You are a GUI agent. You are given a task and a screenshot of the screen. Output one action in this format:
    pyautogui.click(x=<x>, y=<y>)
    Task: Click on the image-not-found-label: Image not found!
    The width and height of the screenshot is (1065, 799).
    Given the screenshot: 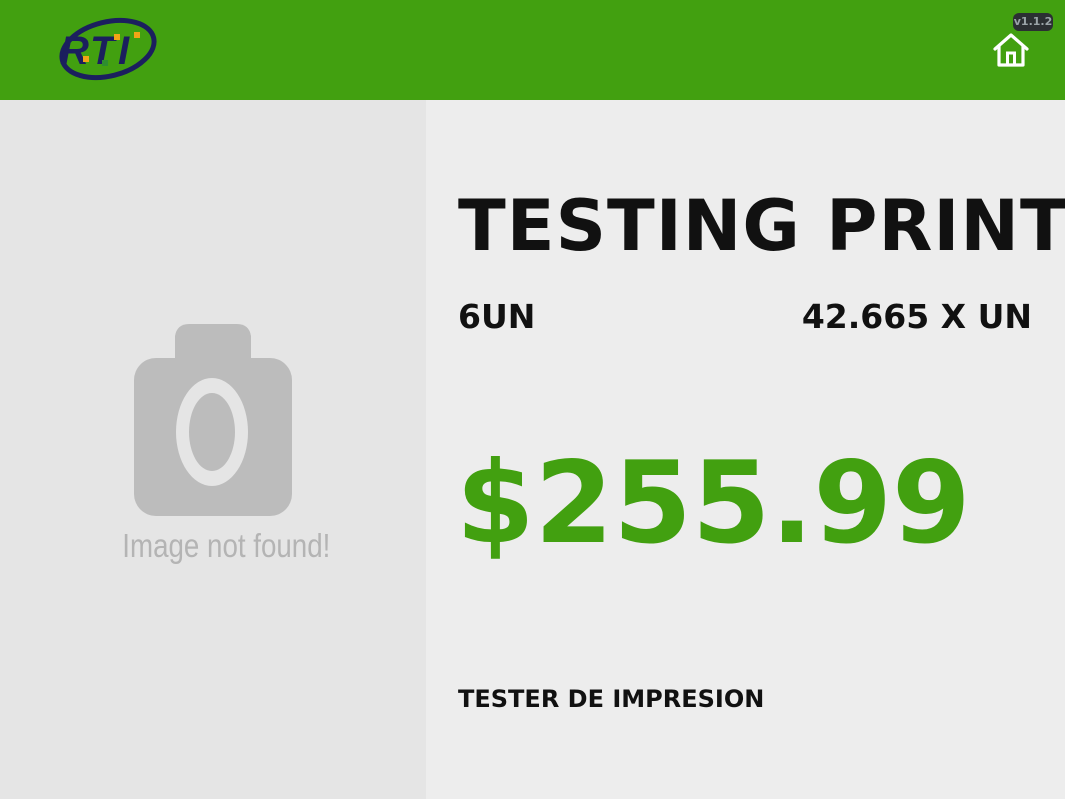 What is the action you would take?
    pyautogui.click(x=226, y=545)
    